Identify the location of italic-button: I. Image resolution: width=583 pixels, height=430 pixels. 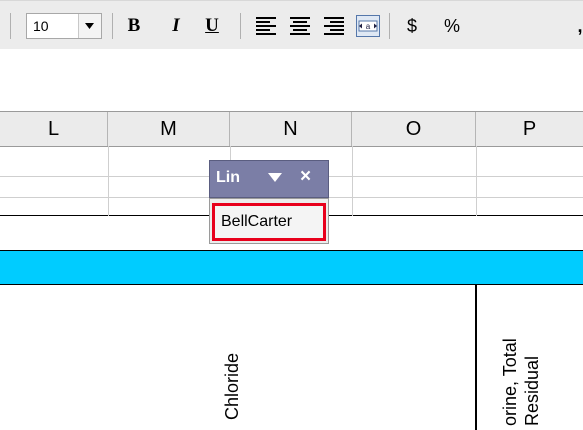
(176, 26).